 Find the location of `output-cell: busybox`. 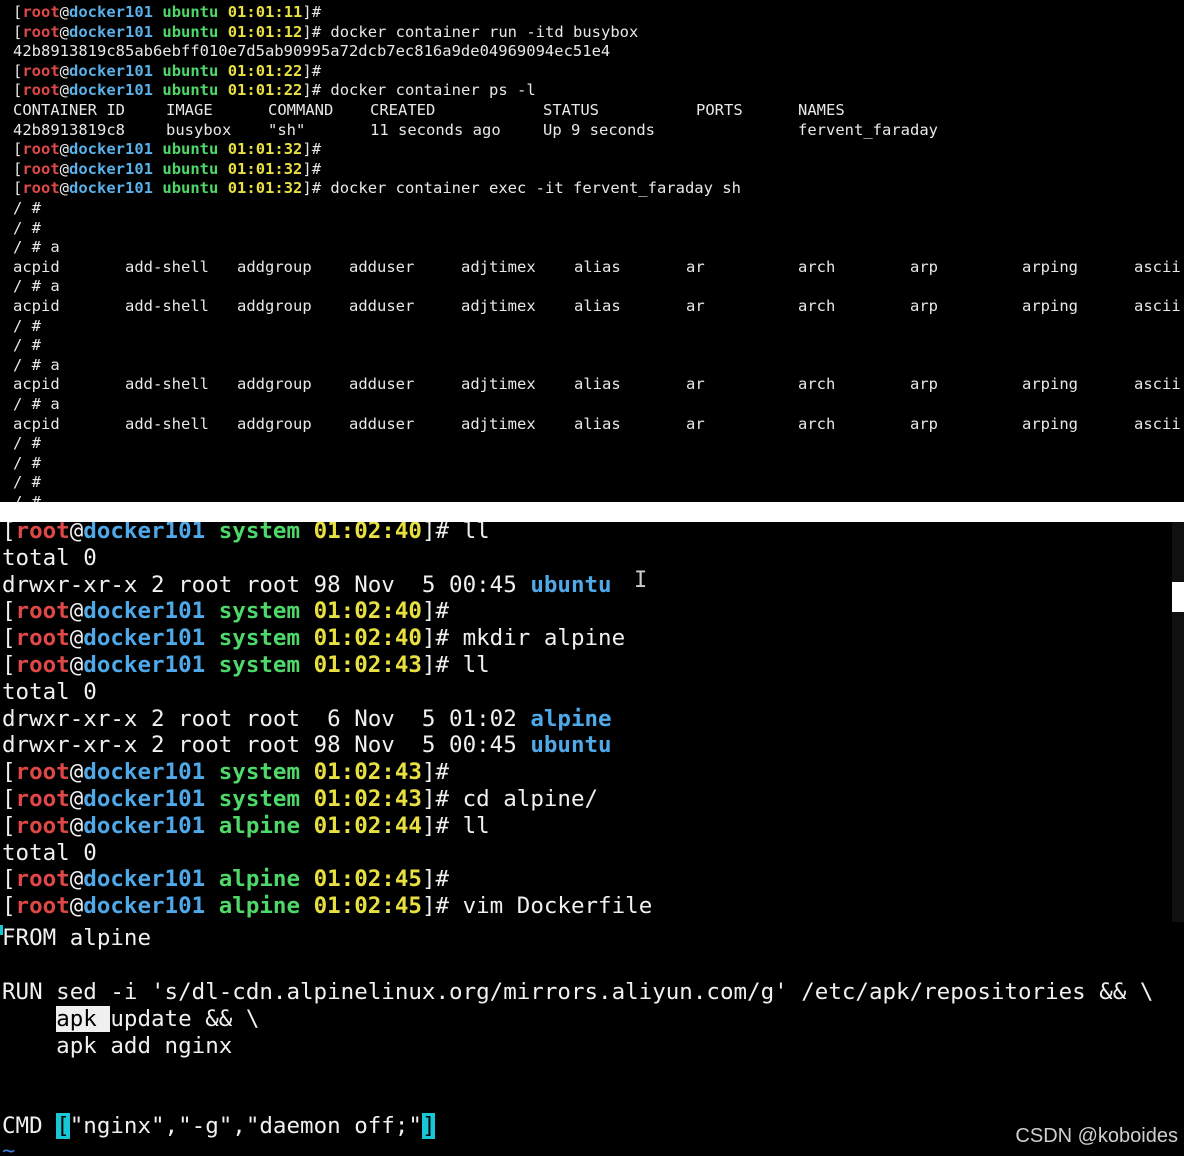

output-cell: busybox is located at coordinates (199, 129).